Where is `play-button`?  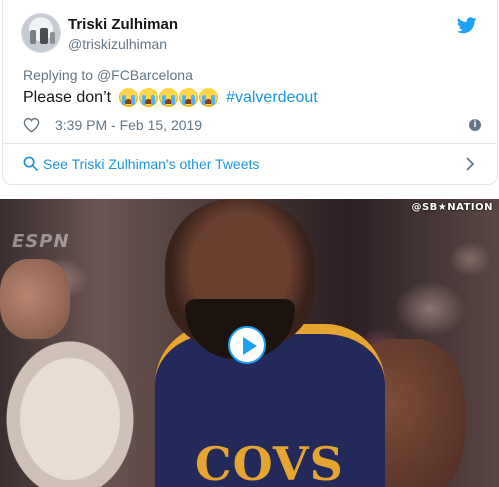
play-button is located at coordinates (247, 345).